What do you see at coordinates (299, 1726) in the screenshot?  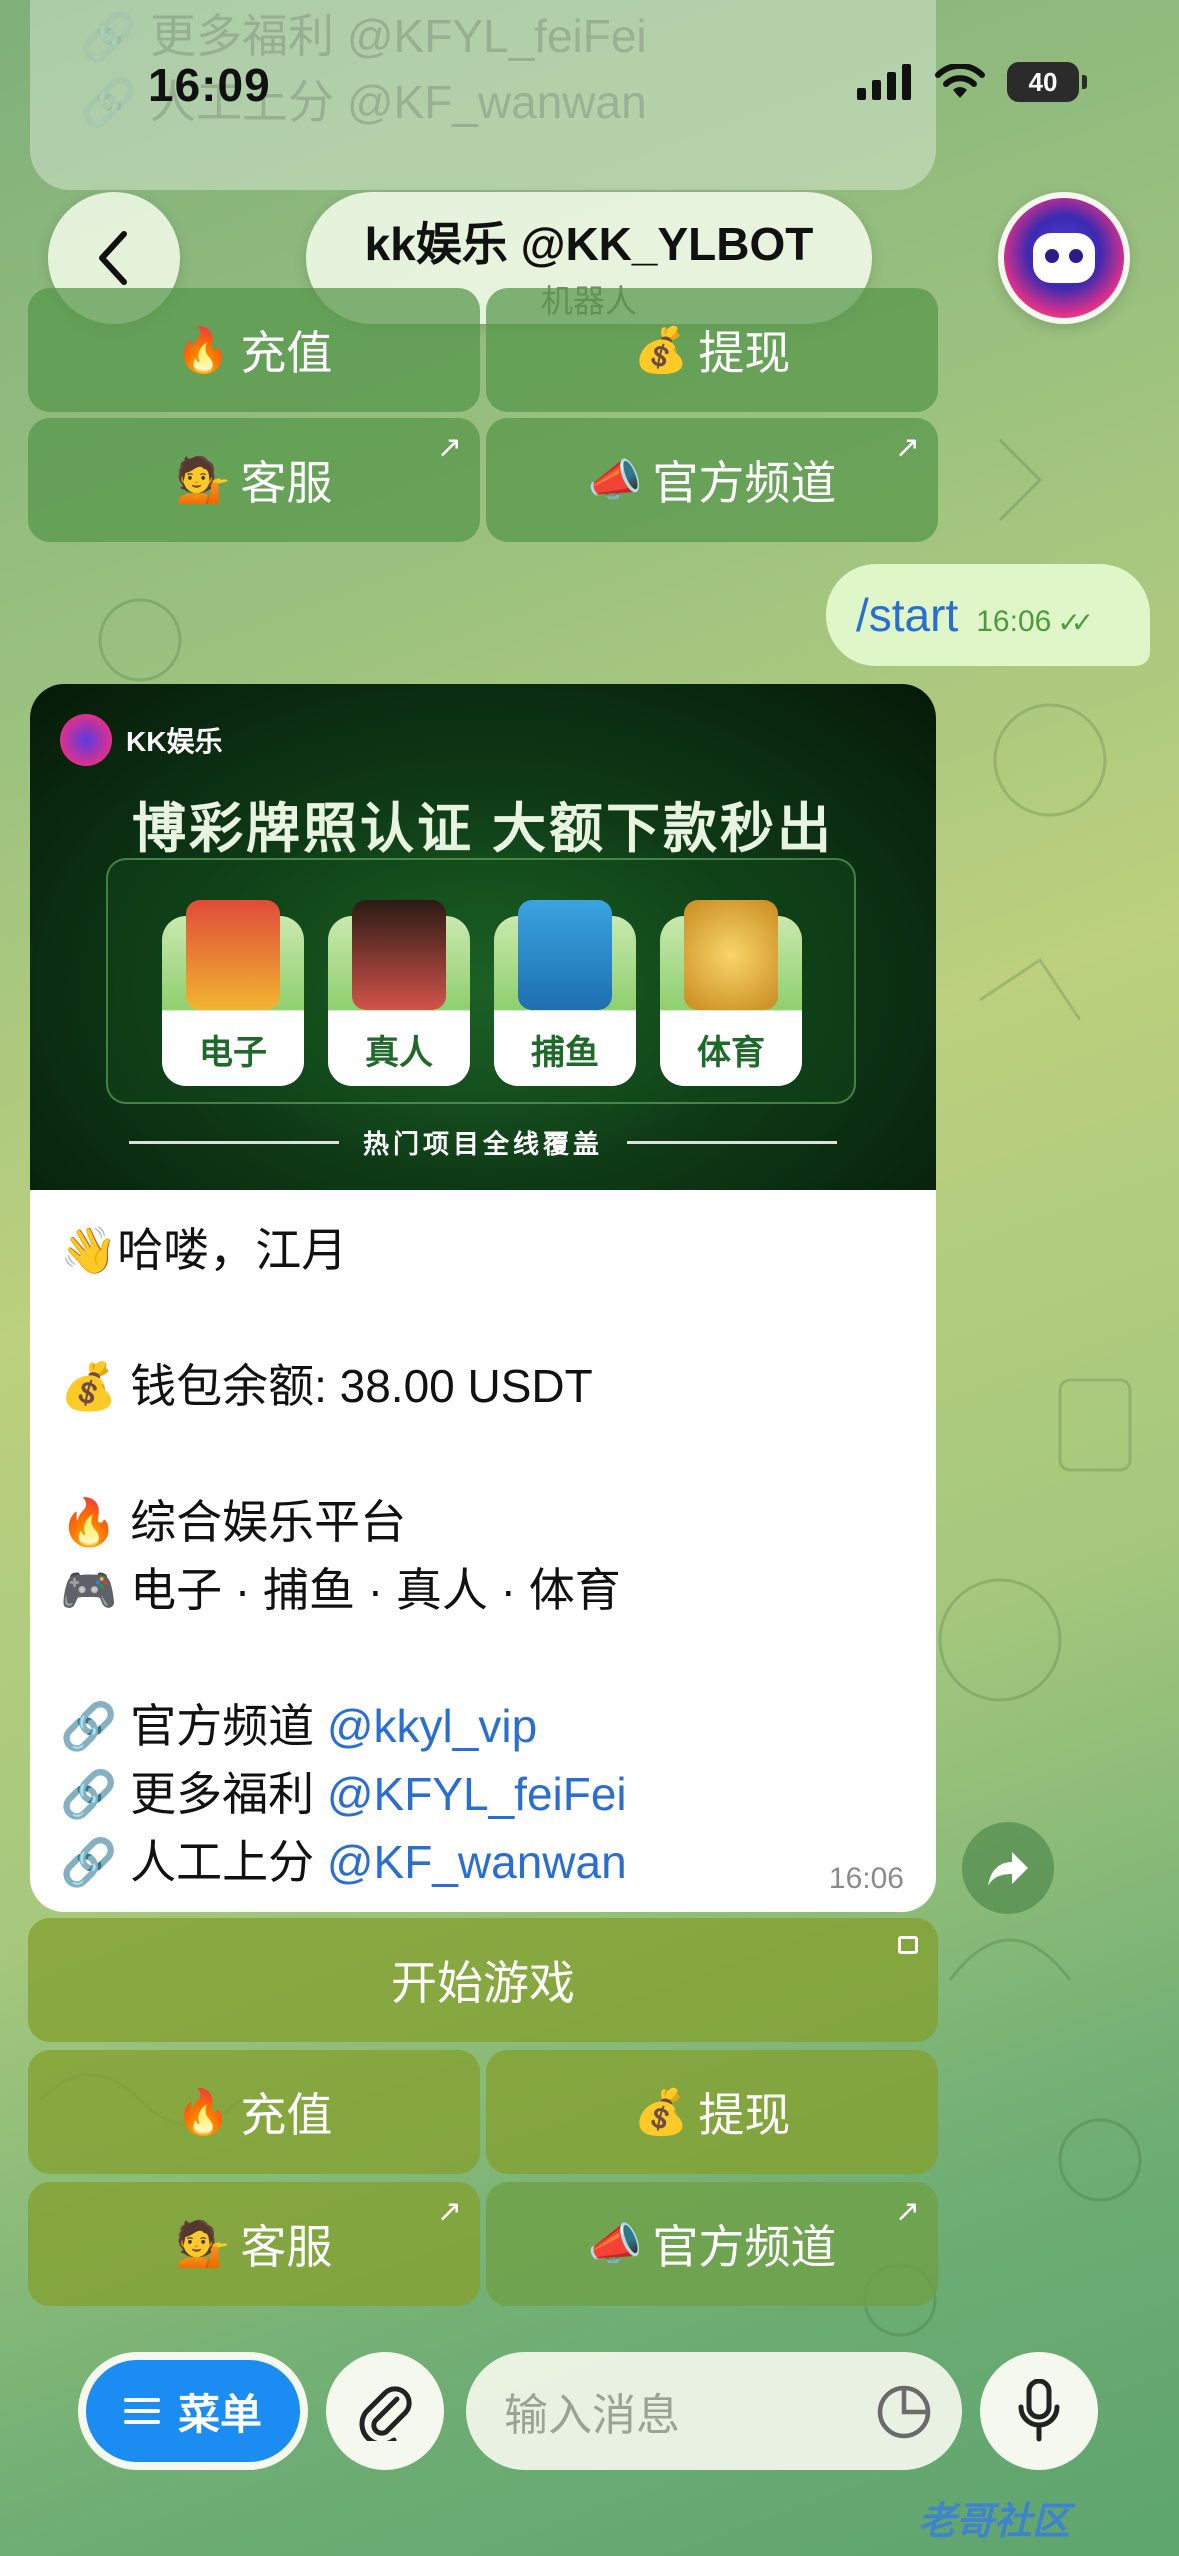 I see `channel-line: 🔗 官方频道 @kkyl_vip` at bounding box center [299, 1726].